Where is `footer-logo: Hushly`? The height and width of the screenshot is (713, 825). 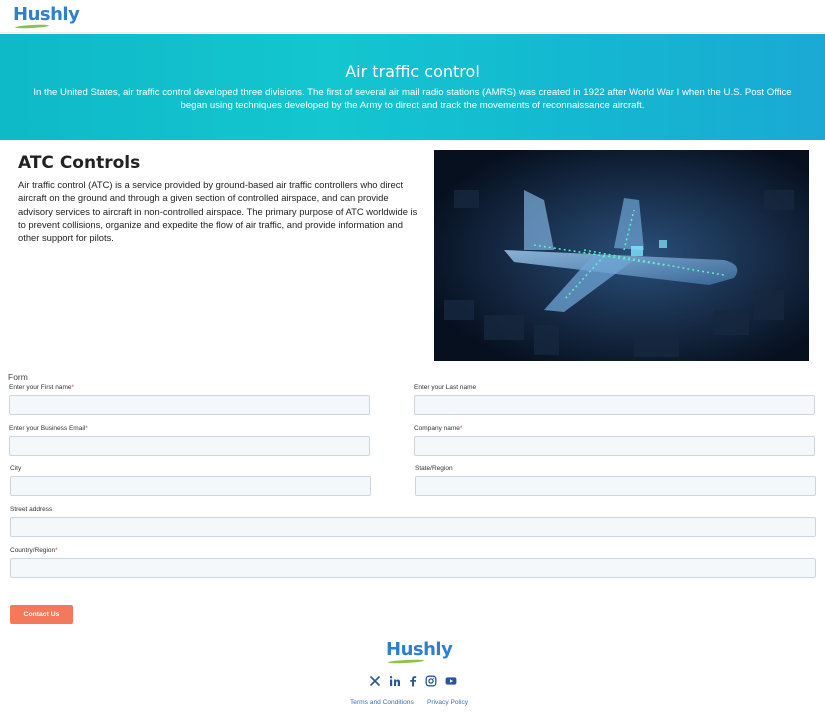 footer-logo: Hushly is located at coordinates (419, 651).